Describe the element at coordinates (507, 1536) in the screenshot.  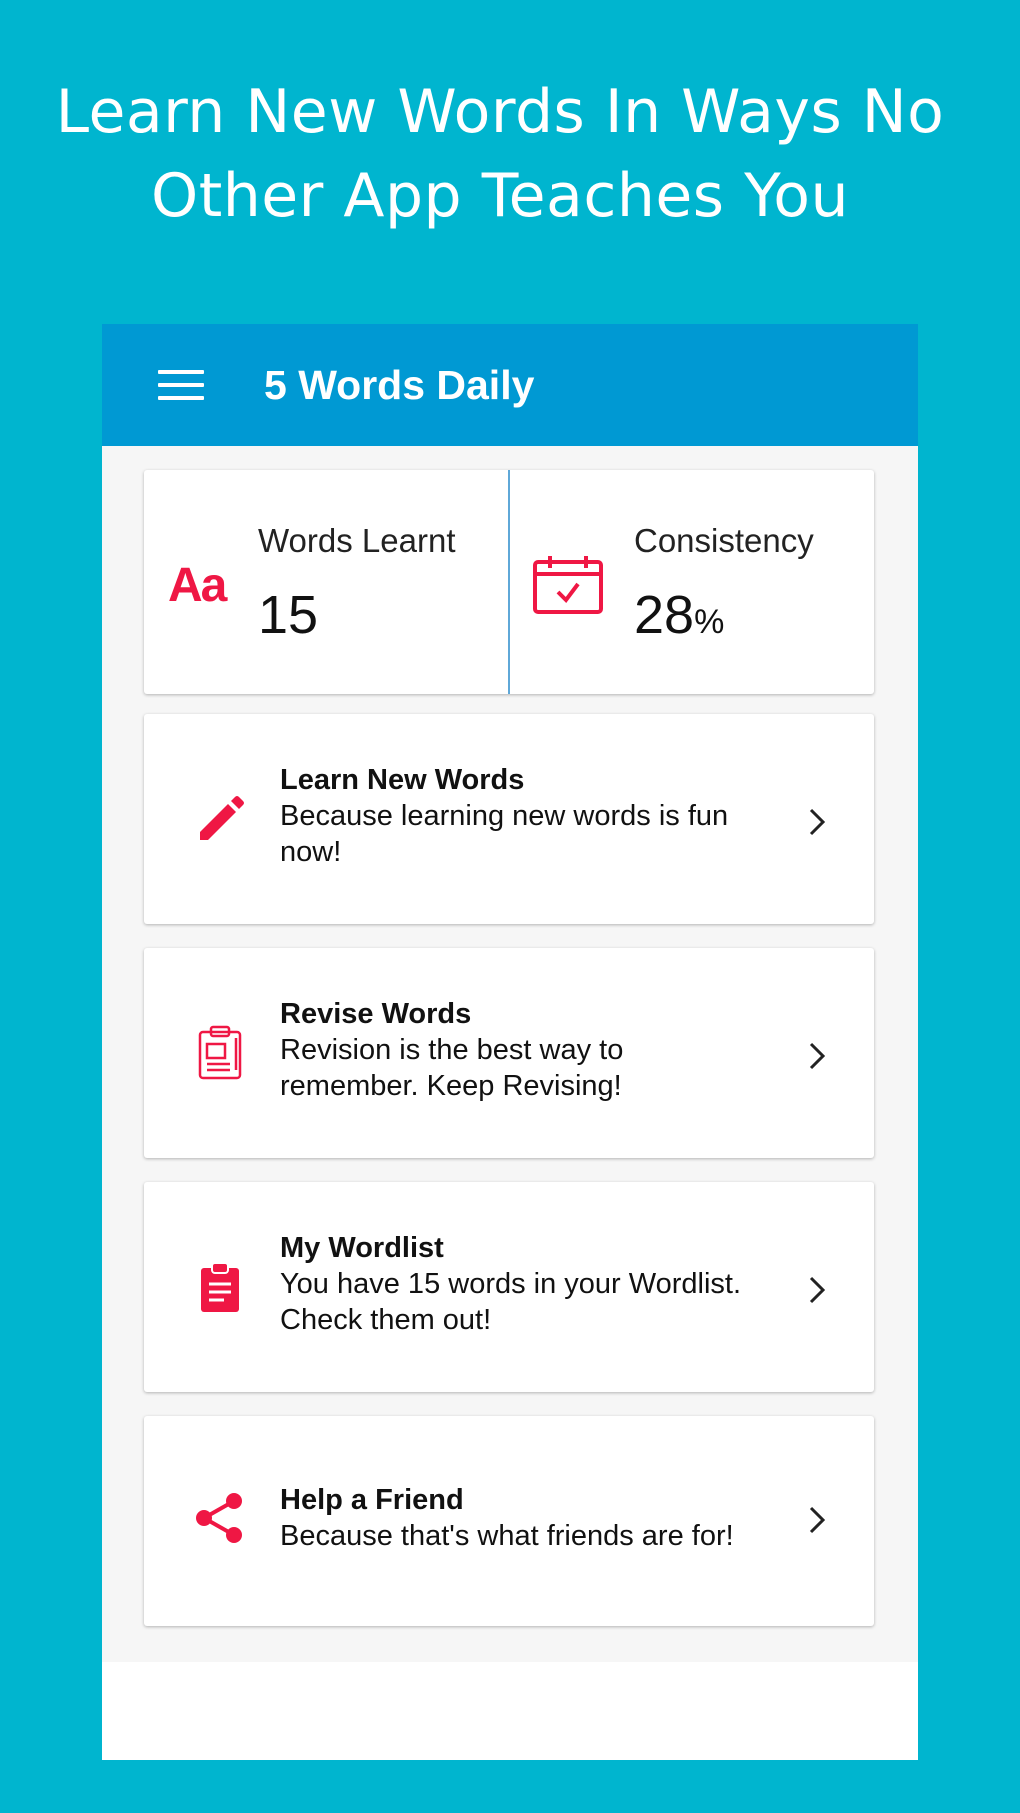
I see `menu-description-line-1: Because that's what friends are for!` at that location.